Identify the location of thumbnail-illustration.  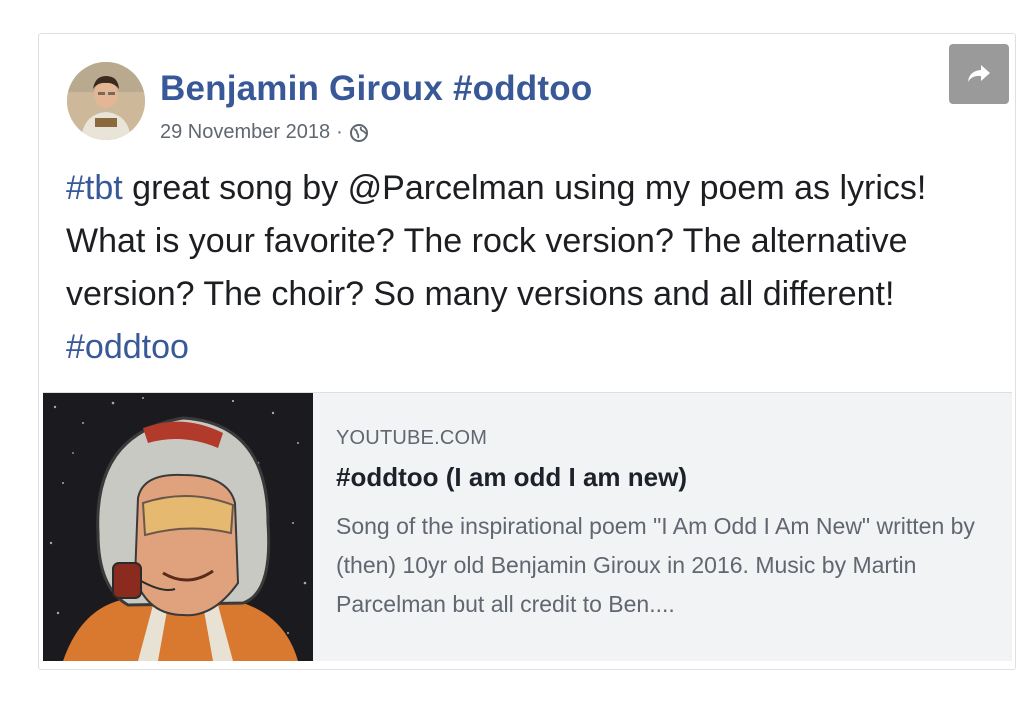
(178, 527).